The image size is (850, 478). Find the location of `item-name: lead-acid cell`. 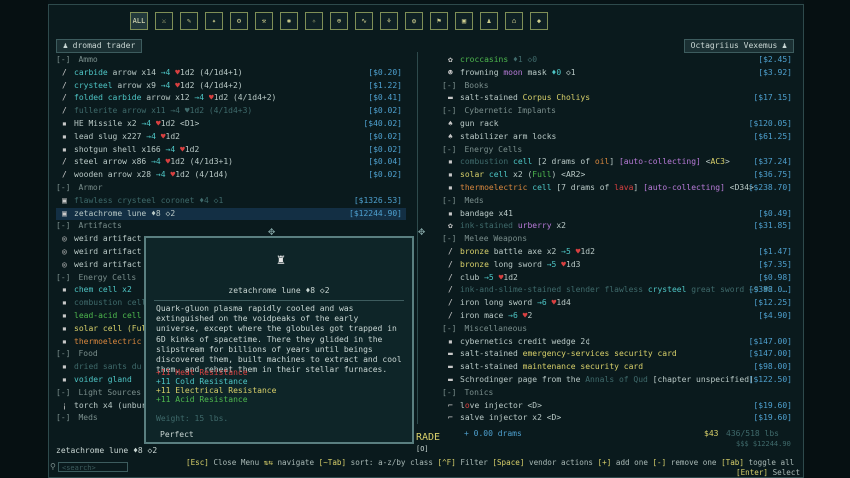

item-name: lead-acid cell is located at coordinates (108, 315).